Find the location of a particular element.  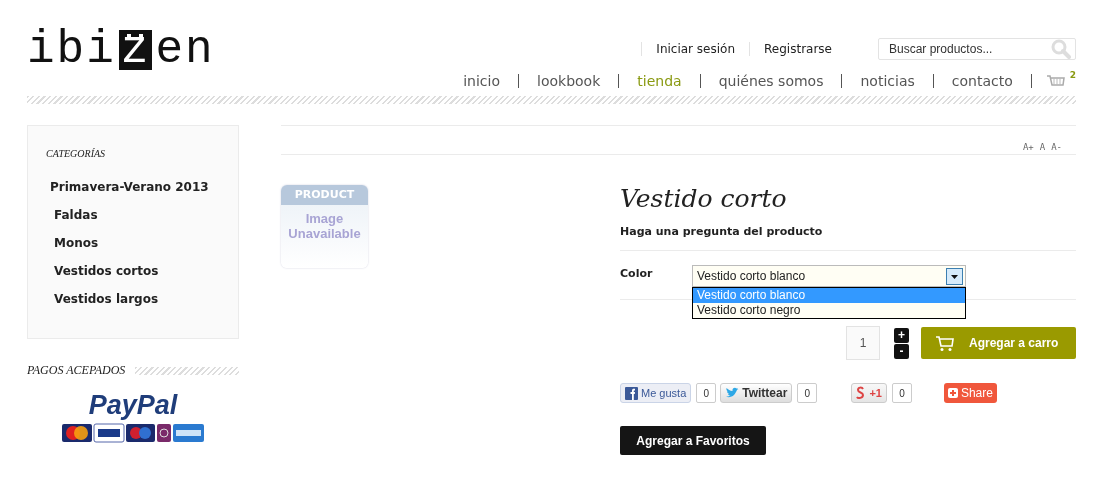

product-title: Vestido corto is located at coordinates (704, 199).